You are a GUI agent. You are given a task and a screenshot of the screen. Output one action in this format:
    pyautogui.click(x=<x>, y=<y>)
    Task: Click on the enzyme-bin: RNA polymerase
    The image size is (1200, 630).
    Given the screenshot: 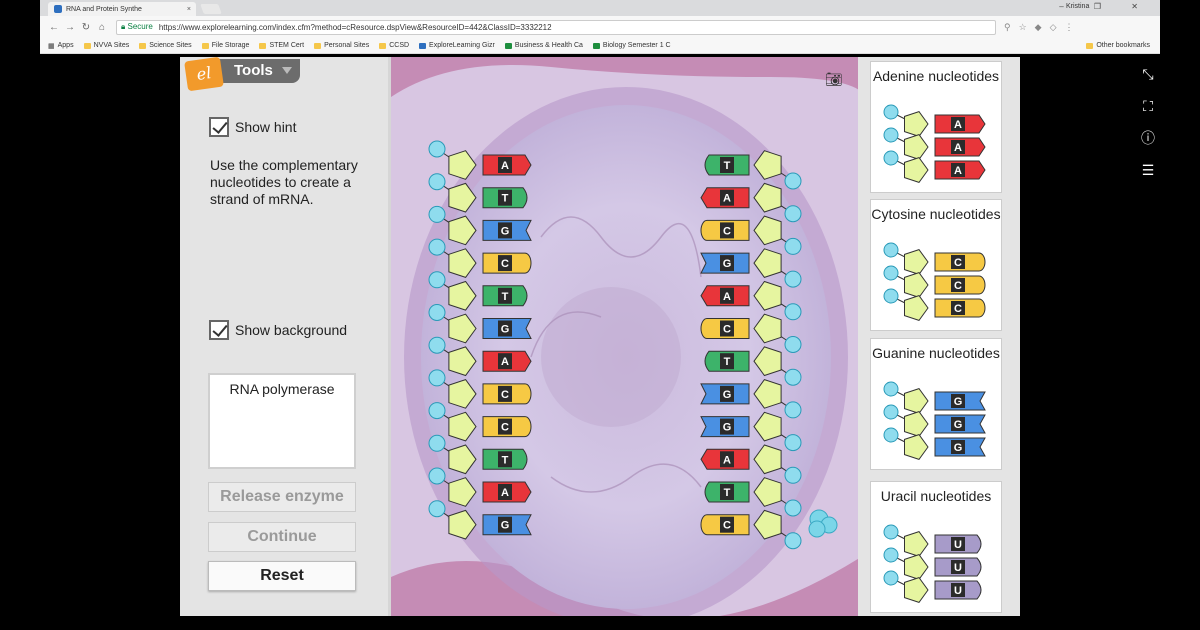 What is the action you would take?
    pyautogui.click(x=282, y=421)
    